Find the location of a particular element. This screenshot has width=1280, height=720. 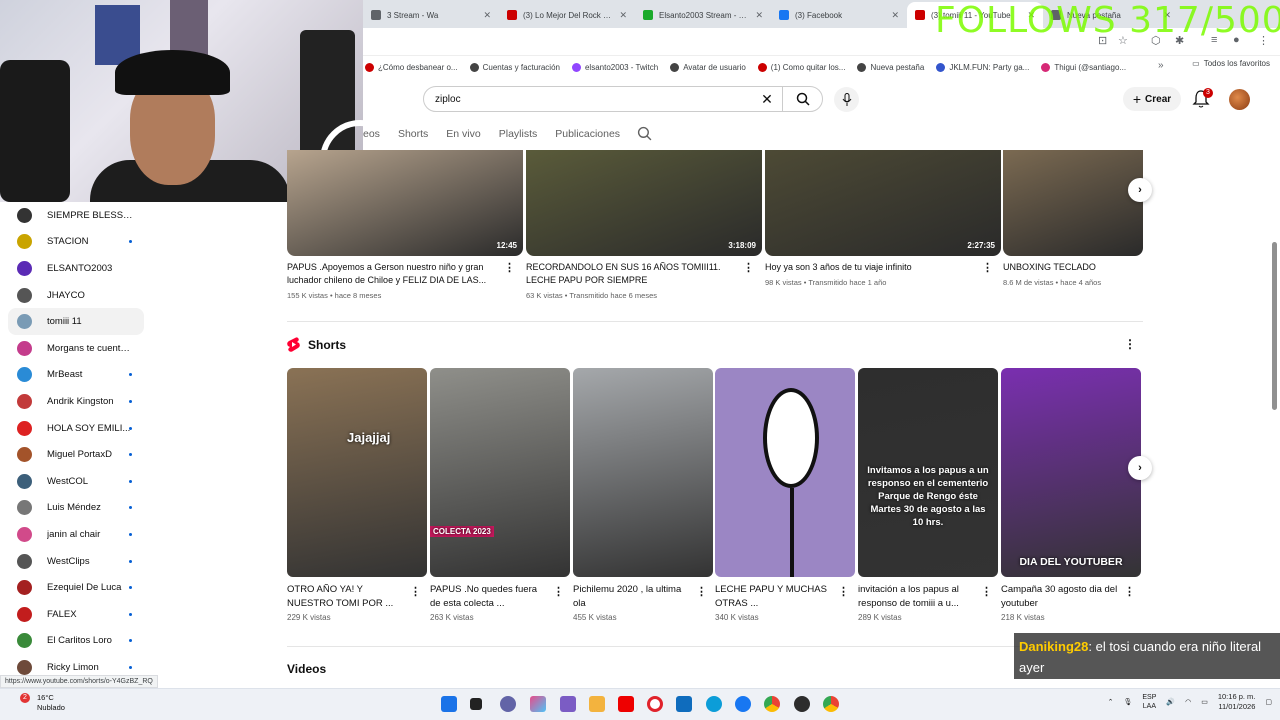

store-icon is located at coordinates (684, 704).